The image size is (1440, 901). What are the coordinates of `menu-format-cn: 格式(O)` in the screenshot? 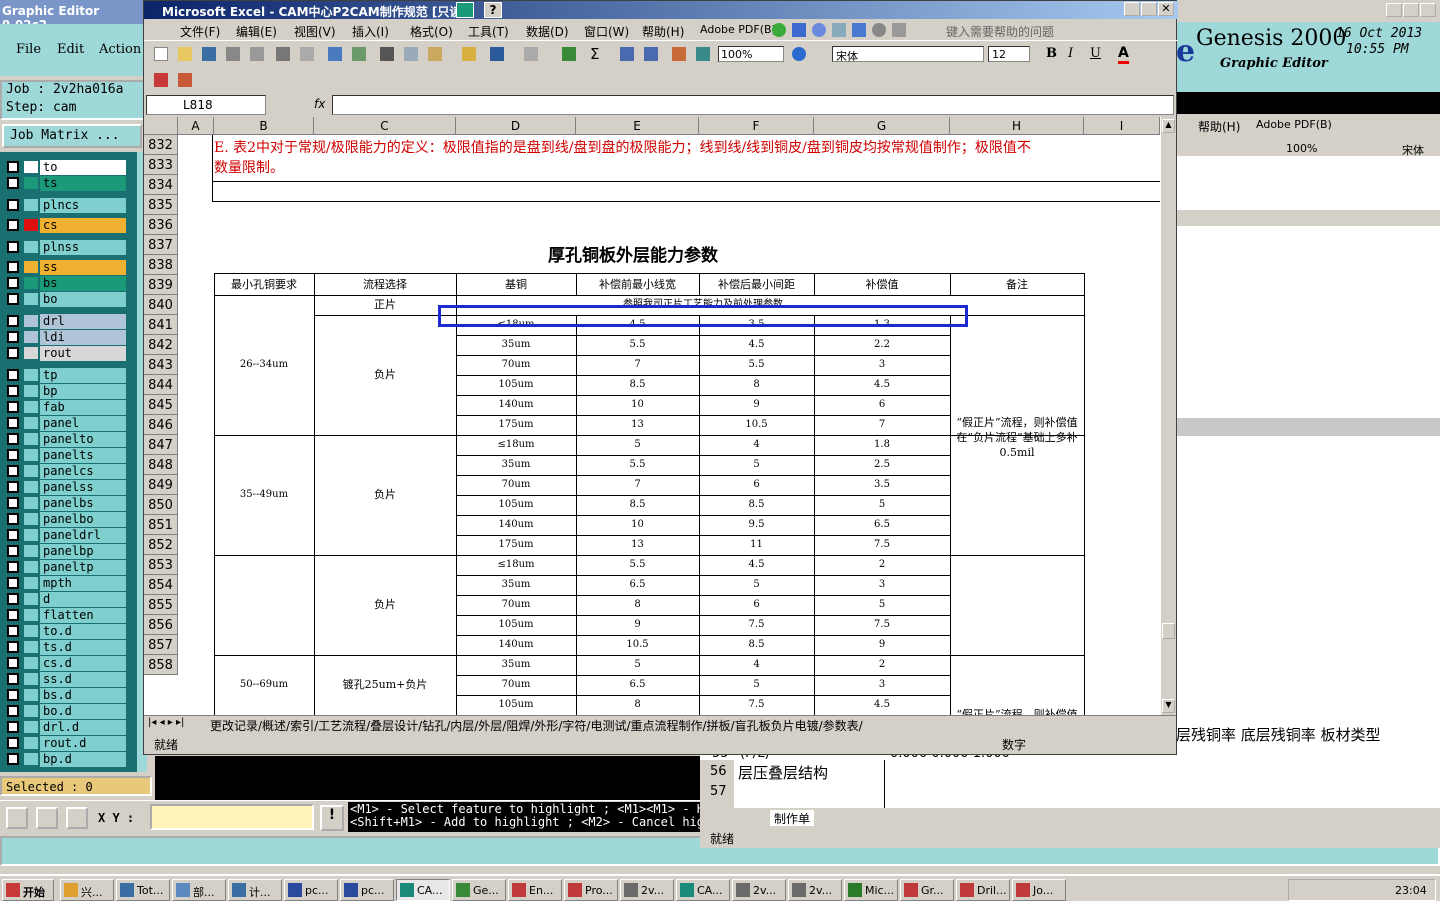 It's located at (431, 31).